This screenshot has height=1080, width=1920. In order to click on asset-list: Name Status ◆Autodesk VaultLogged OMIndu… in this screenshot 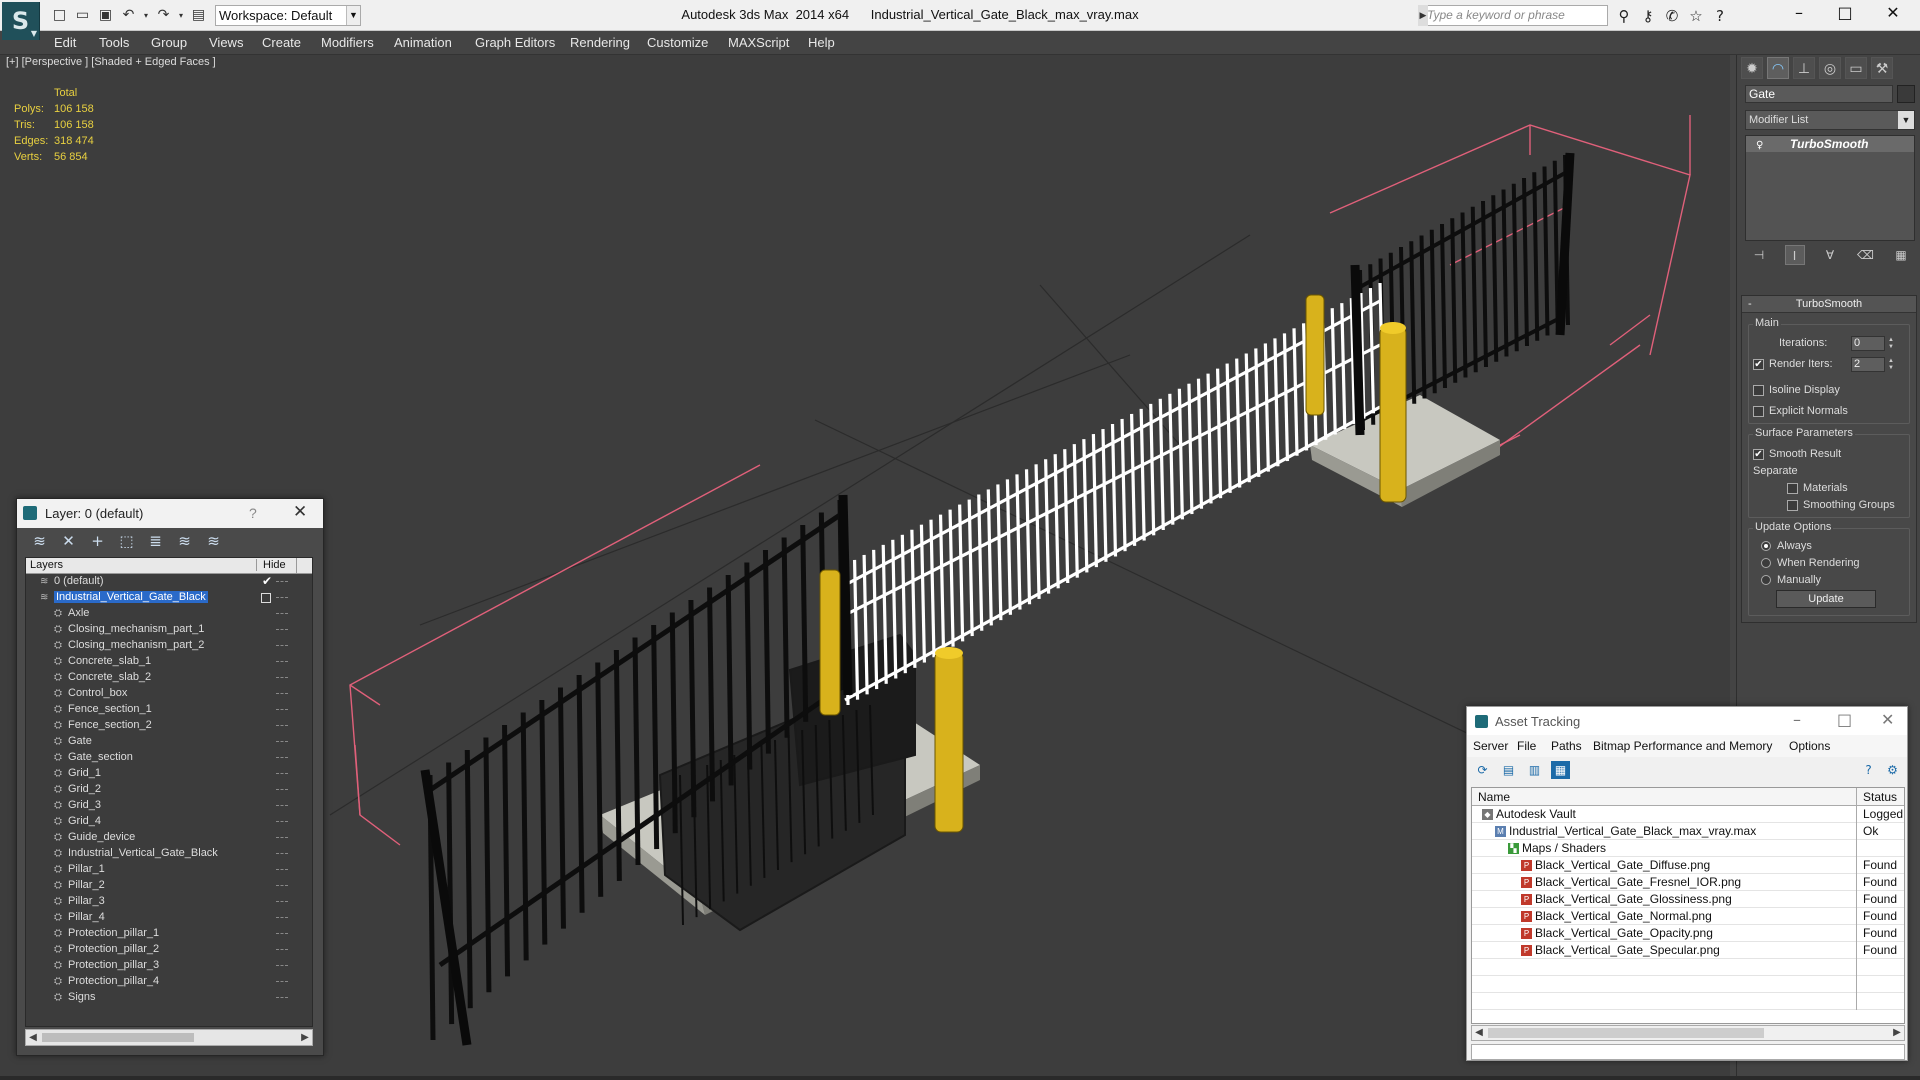, I will do `click(1688, 905)`.